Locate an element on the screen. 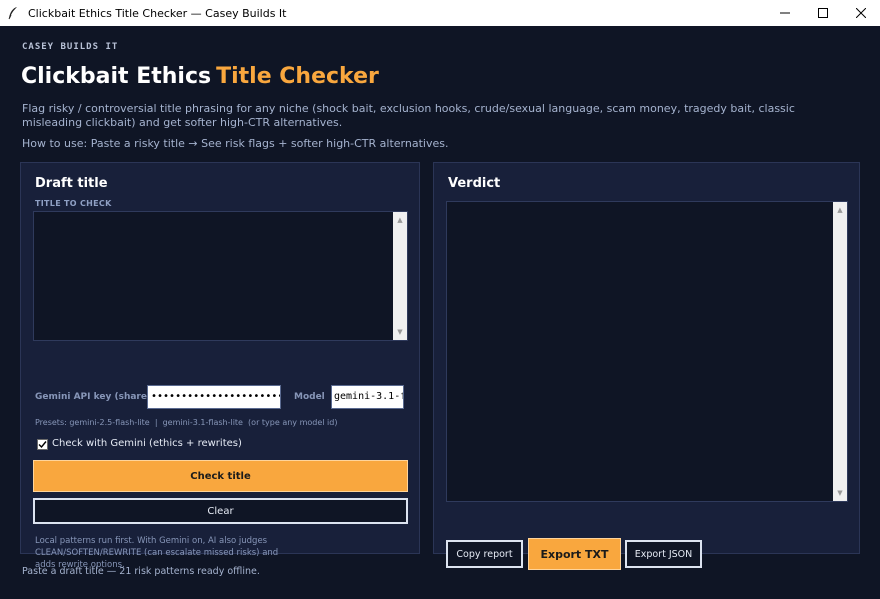 The width and height of the screenshot is (880, 599). gemini-checkbox is located at coordinates (42, 444).